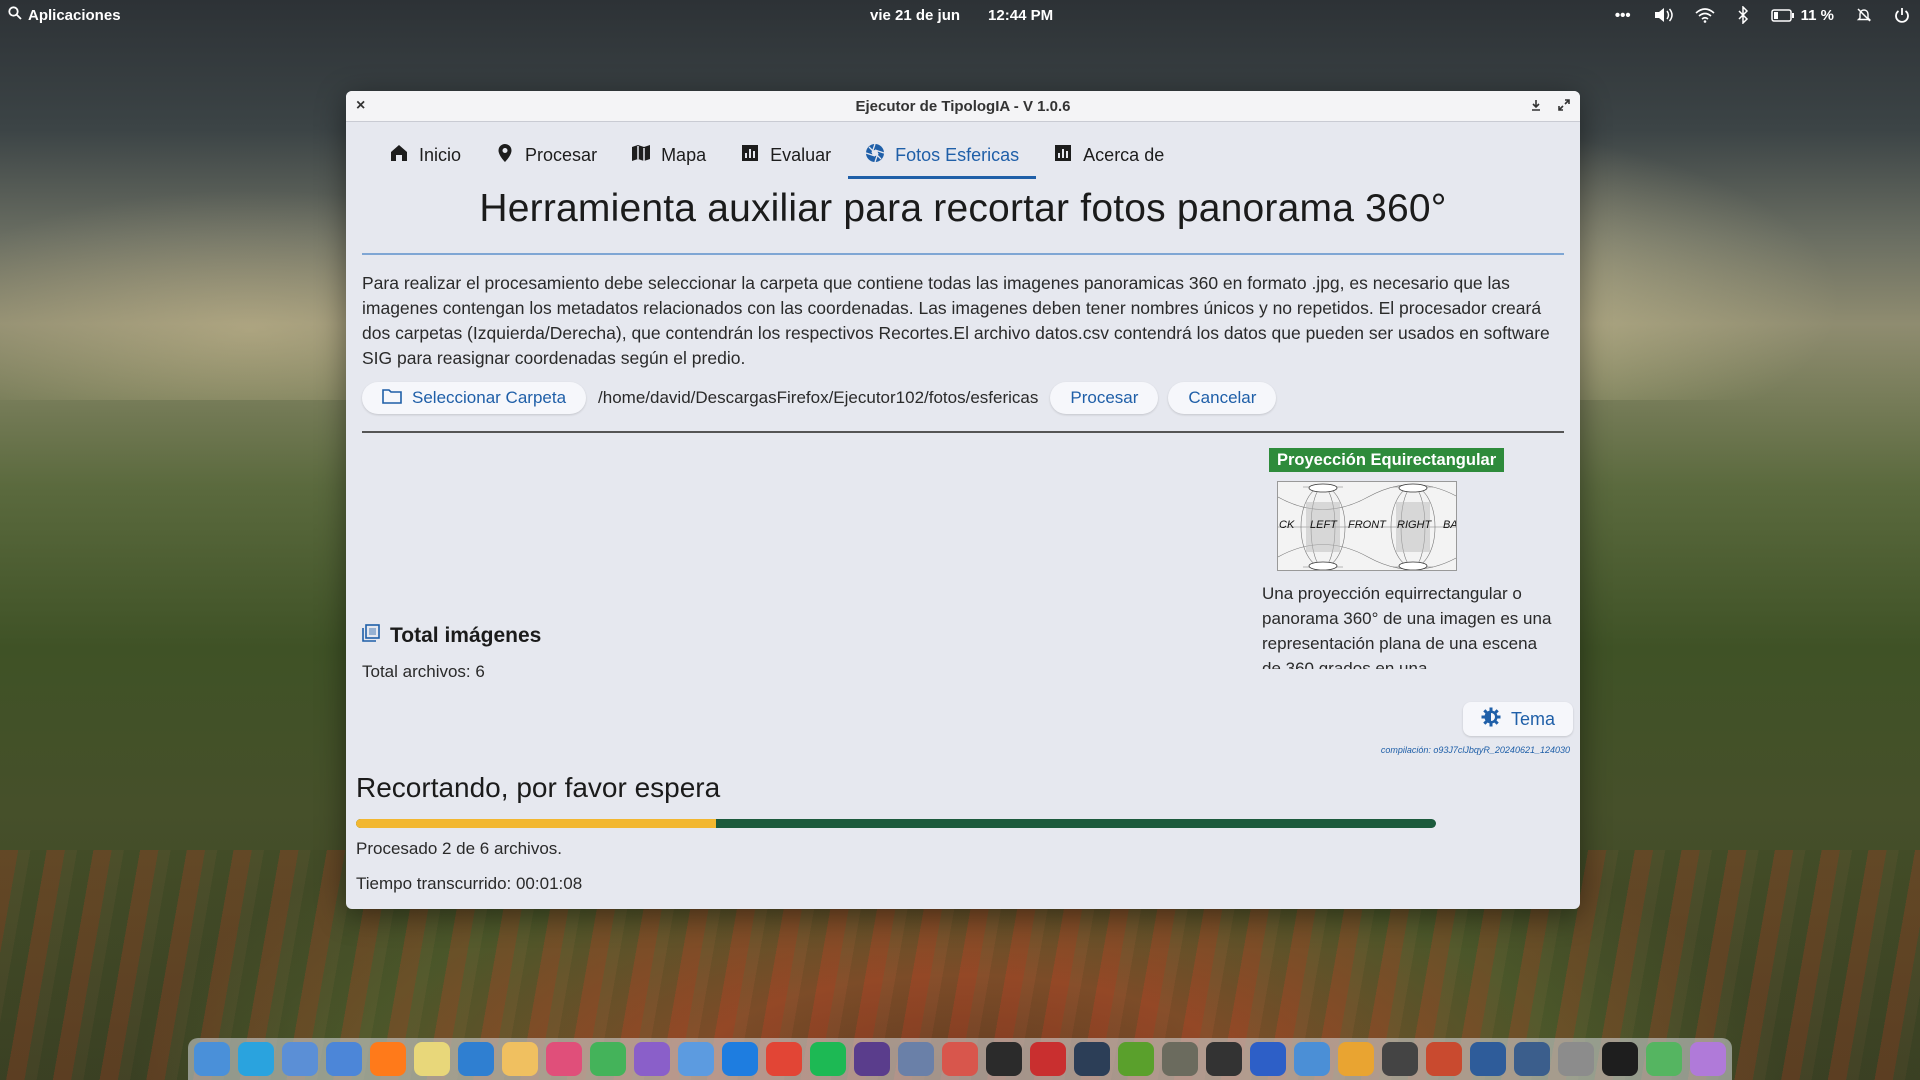 This screenshot has height=1080, width=1920. What do you see at coordinates (1444, 1059) in the screenshot?
I see `viewer-icon` at bounding box center [1444, 1059].